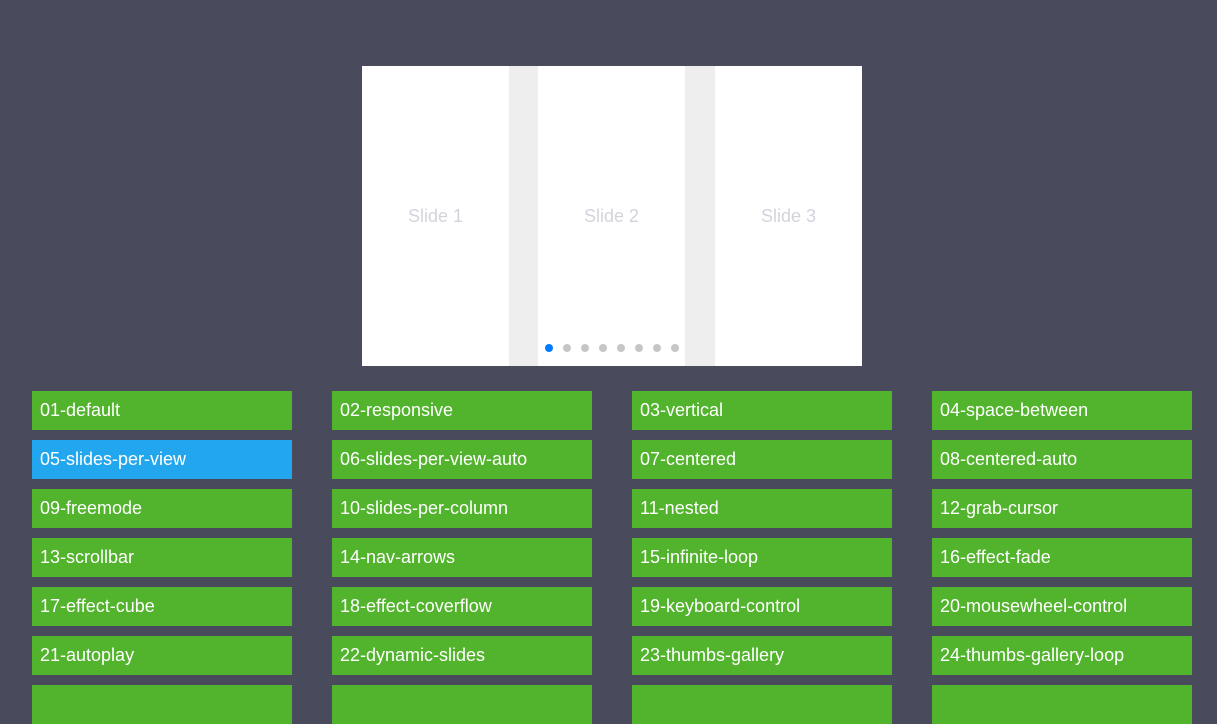 Image resolution: width=1217 pixels, height=724 pixels. What do you see at coordinates (162, 557) in the screenshot?
I see `demo-link-13-scrollbar: 13-scrollbar` at bounding box center [162, 557].